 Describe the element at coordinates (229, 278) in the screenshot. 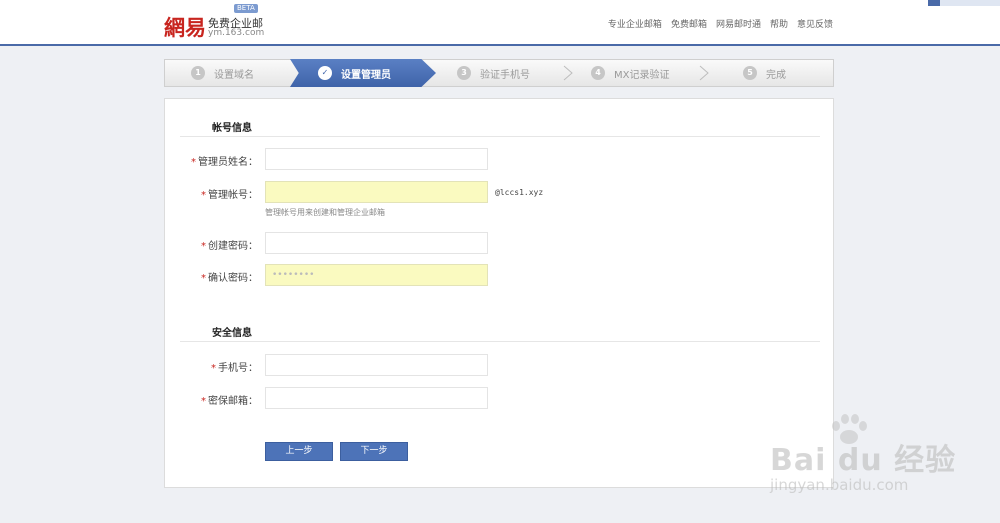

I see `confirm-password-label: * 确认密码：` at that location.